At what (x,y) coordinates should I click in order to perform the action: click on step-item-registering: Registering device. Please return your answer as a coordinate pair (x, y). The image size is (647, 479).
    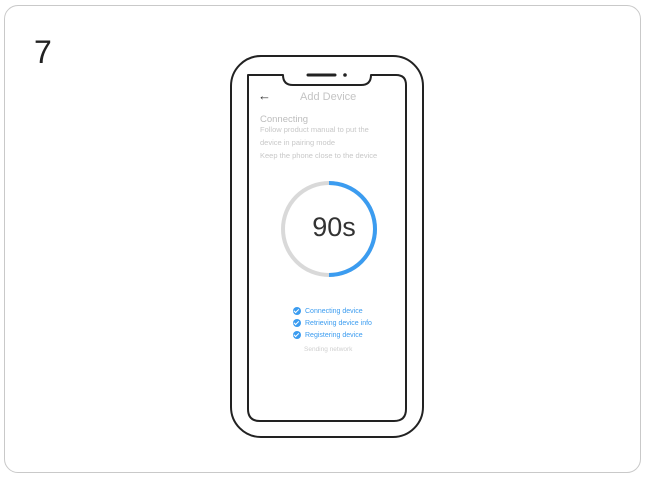
    Looking at the image, I should click on (328, 335).